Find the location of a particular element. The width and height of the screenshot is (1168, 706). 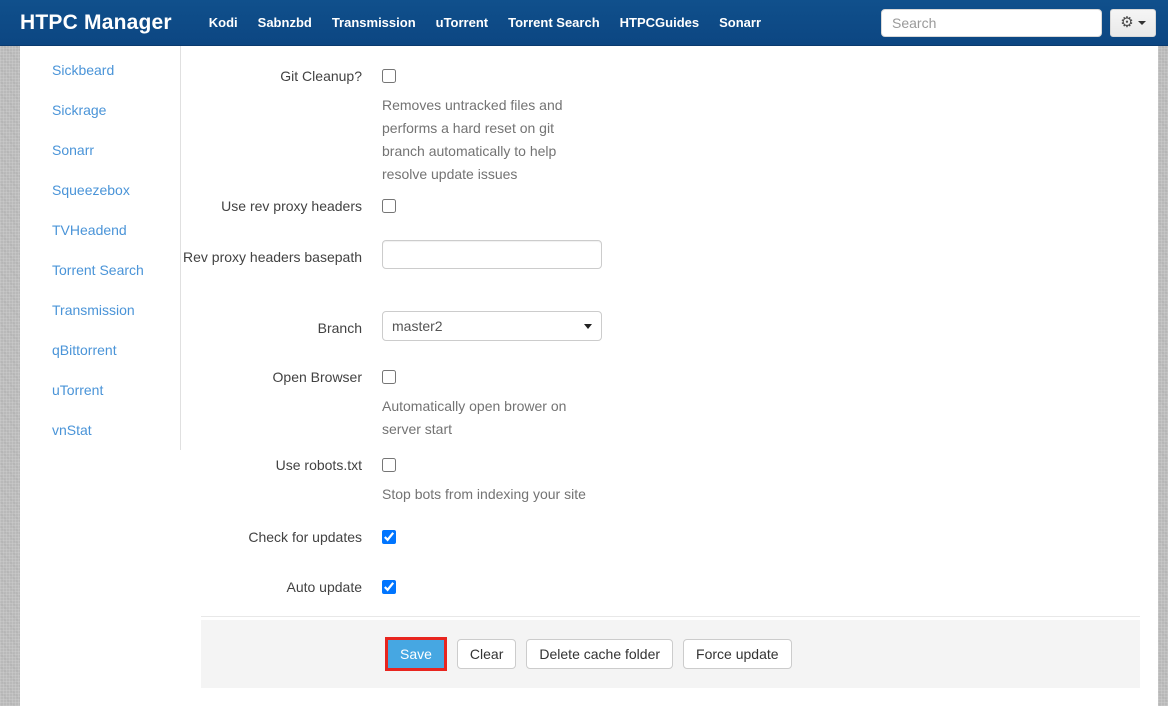

nav-item-htpcguides: HTPCGuides is located at coordinates (659, 22).